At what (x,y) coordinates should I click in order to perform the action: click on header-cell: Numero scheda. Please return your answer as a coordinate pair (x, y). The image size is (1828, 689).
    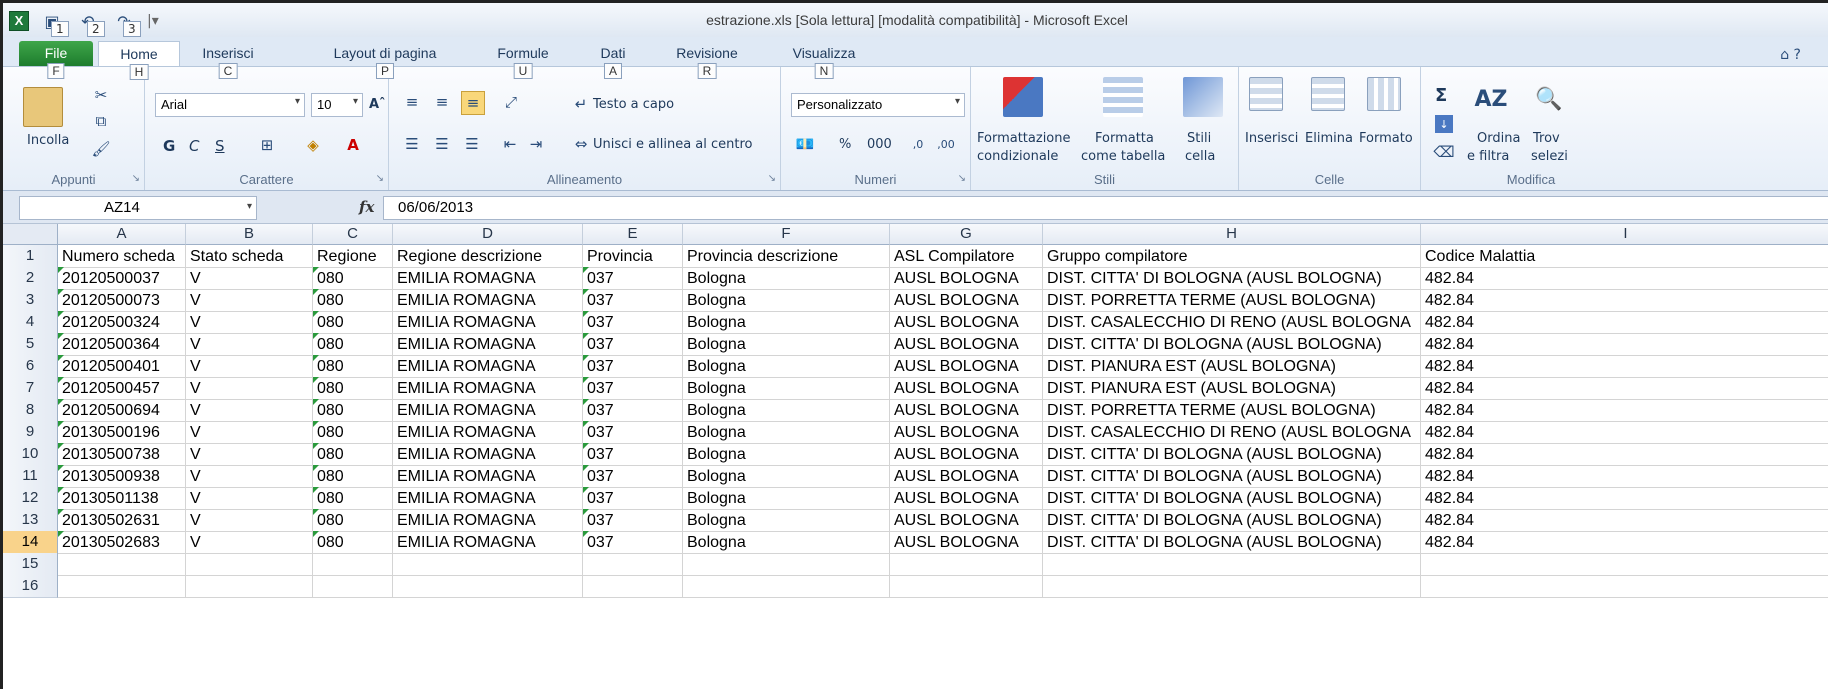
    Looking at the image, I should click on (122, 256).